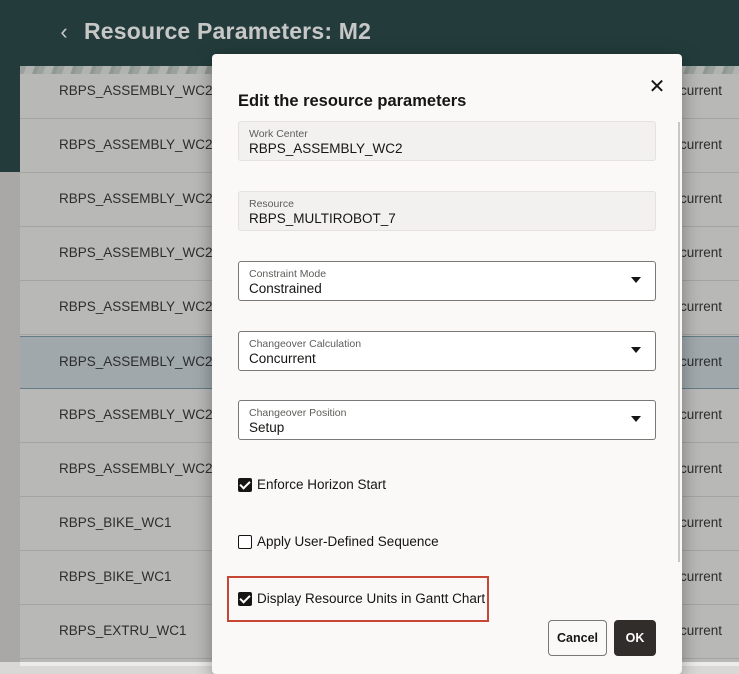 Image resolution: width=739 pixels, height=674 pixels. What do you see at coordinates (322, 218) in the screenshot?
I see `resource-value: RBPS_MULTIROBOT_7` at bounding box center [322, 218].